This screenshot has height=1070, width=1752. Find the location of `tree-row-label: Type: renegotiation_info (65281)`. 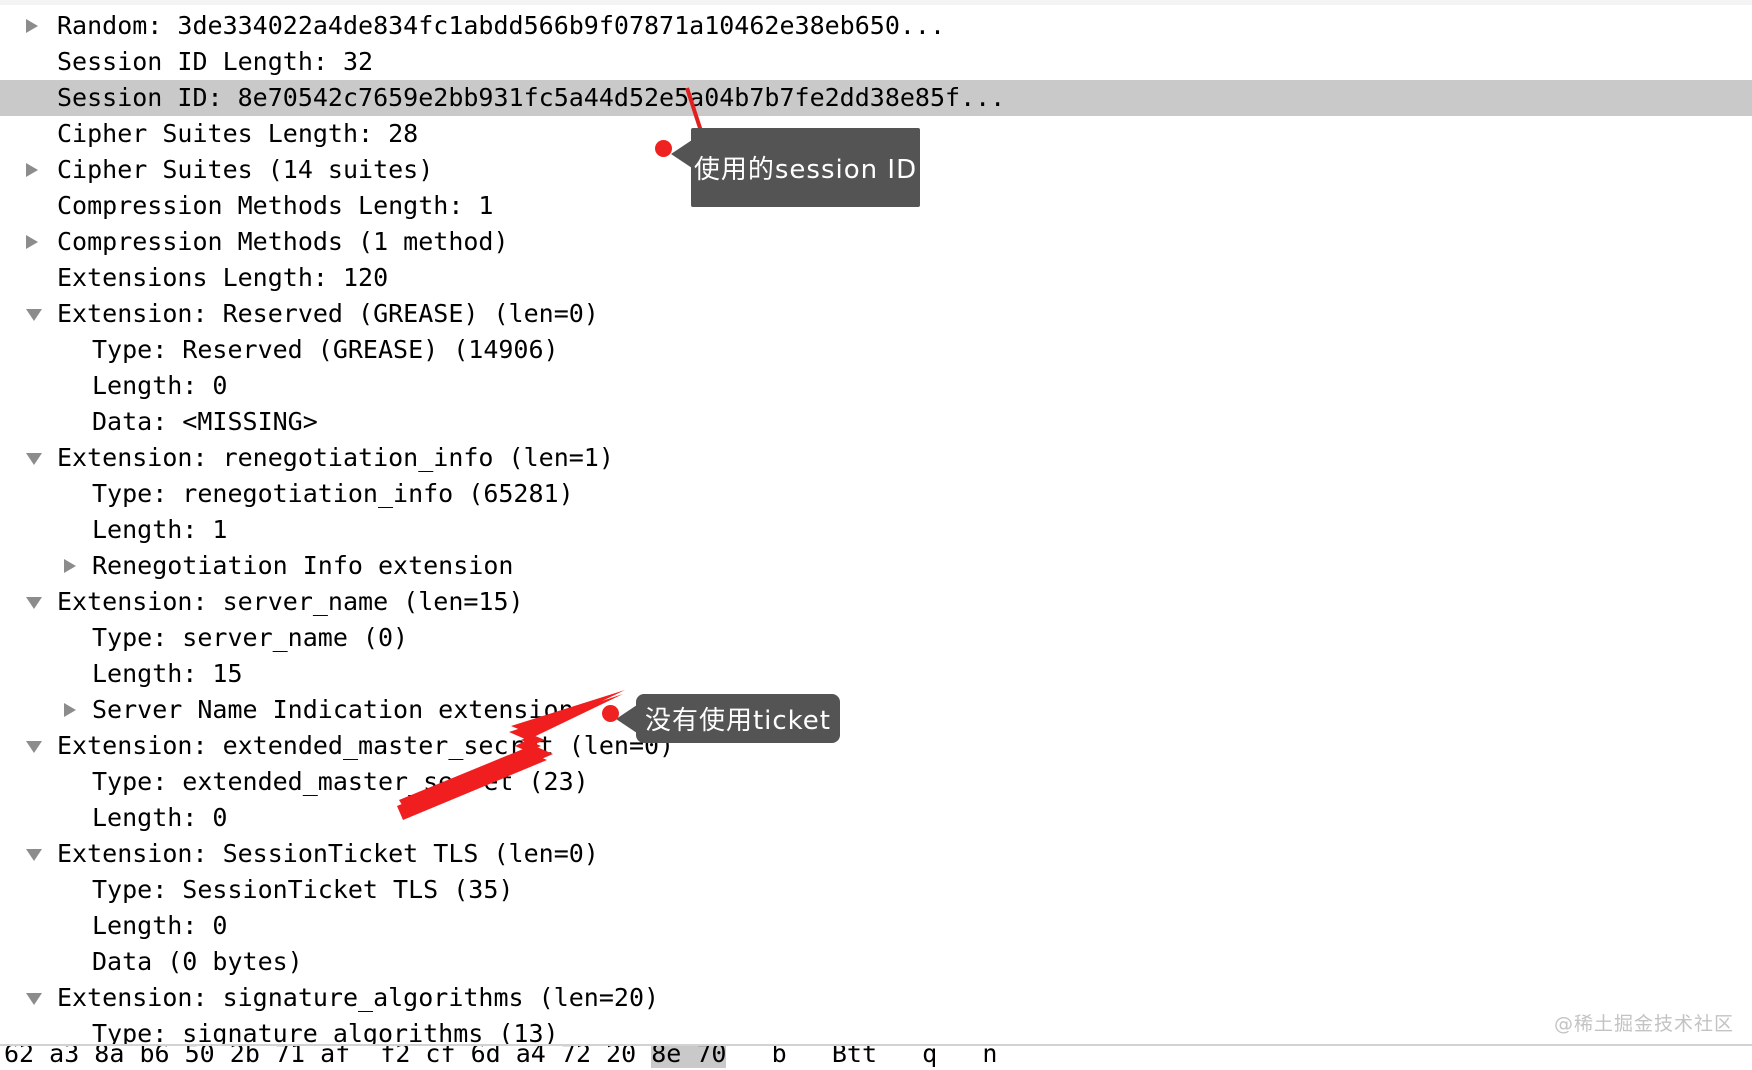

tree-row-label: Type: renegotiation_info (65281) is located at coordinates (333, 493).